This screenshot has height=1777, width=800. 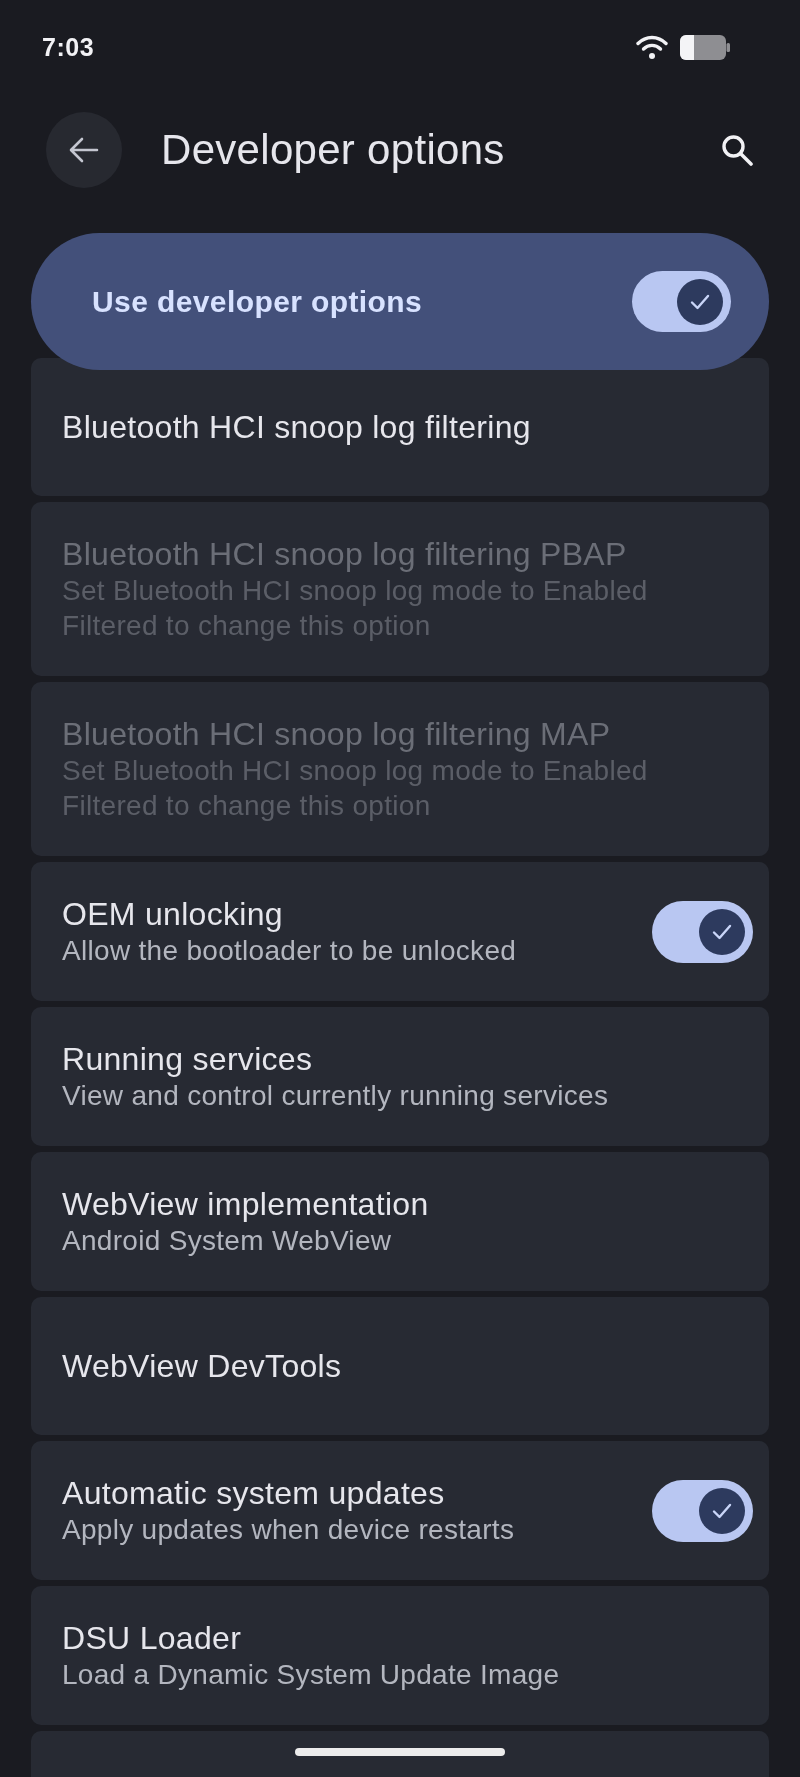 I want to click on back-arrow-icon, so click(x=84, y=150).